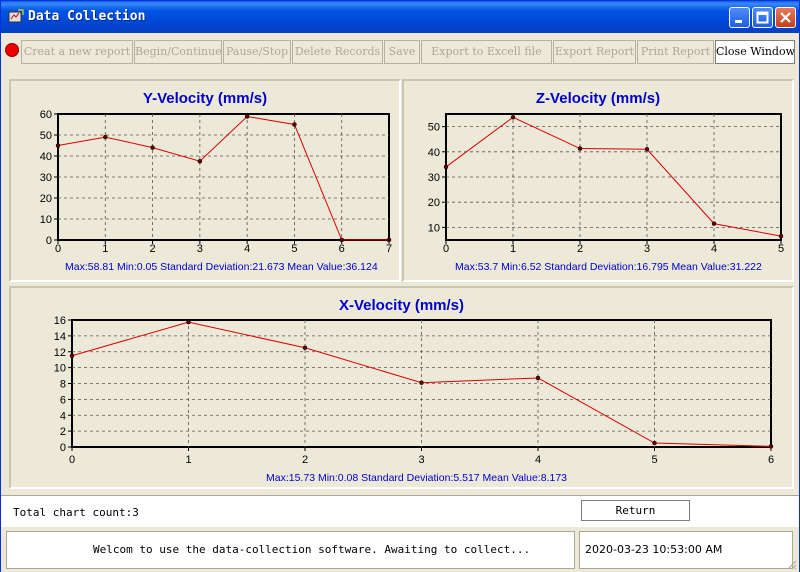 The height and width of the screenshot is (572, 800). I want to click on delete-records-button: Delete Records, so click(337, 52).